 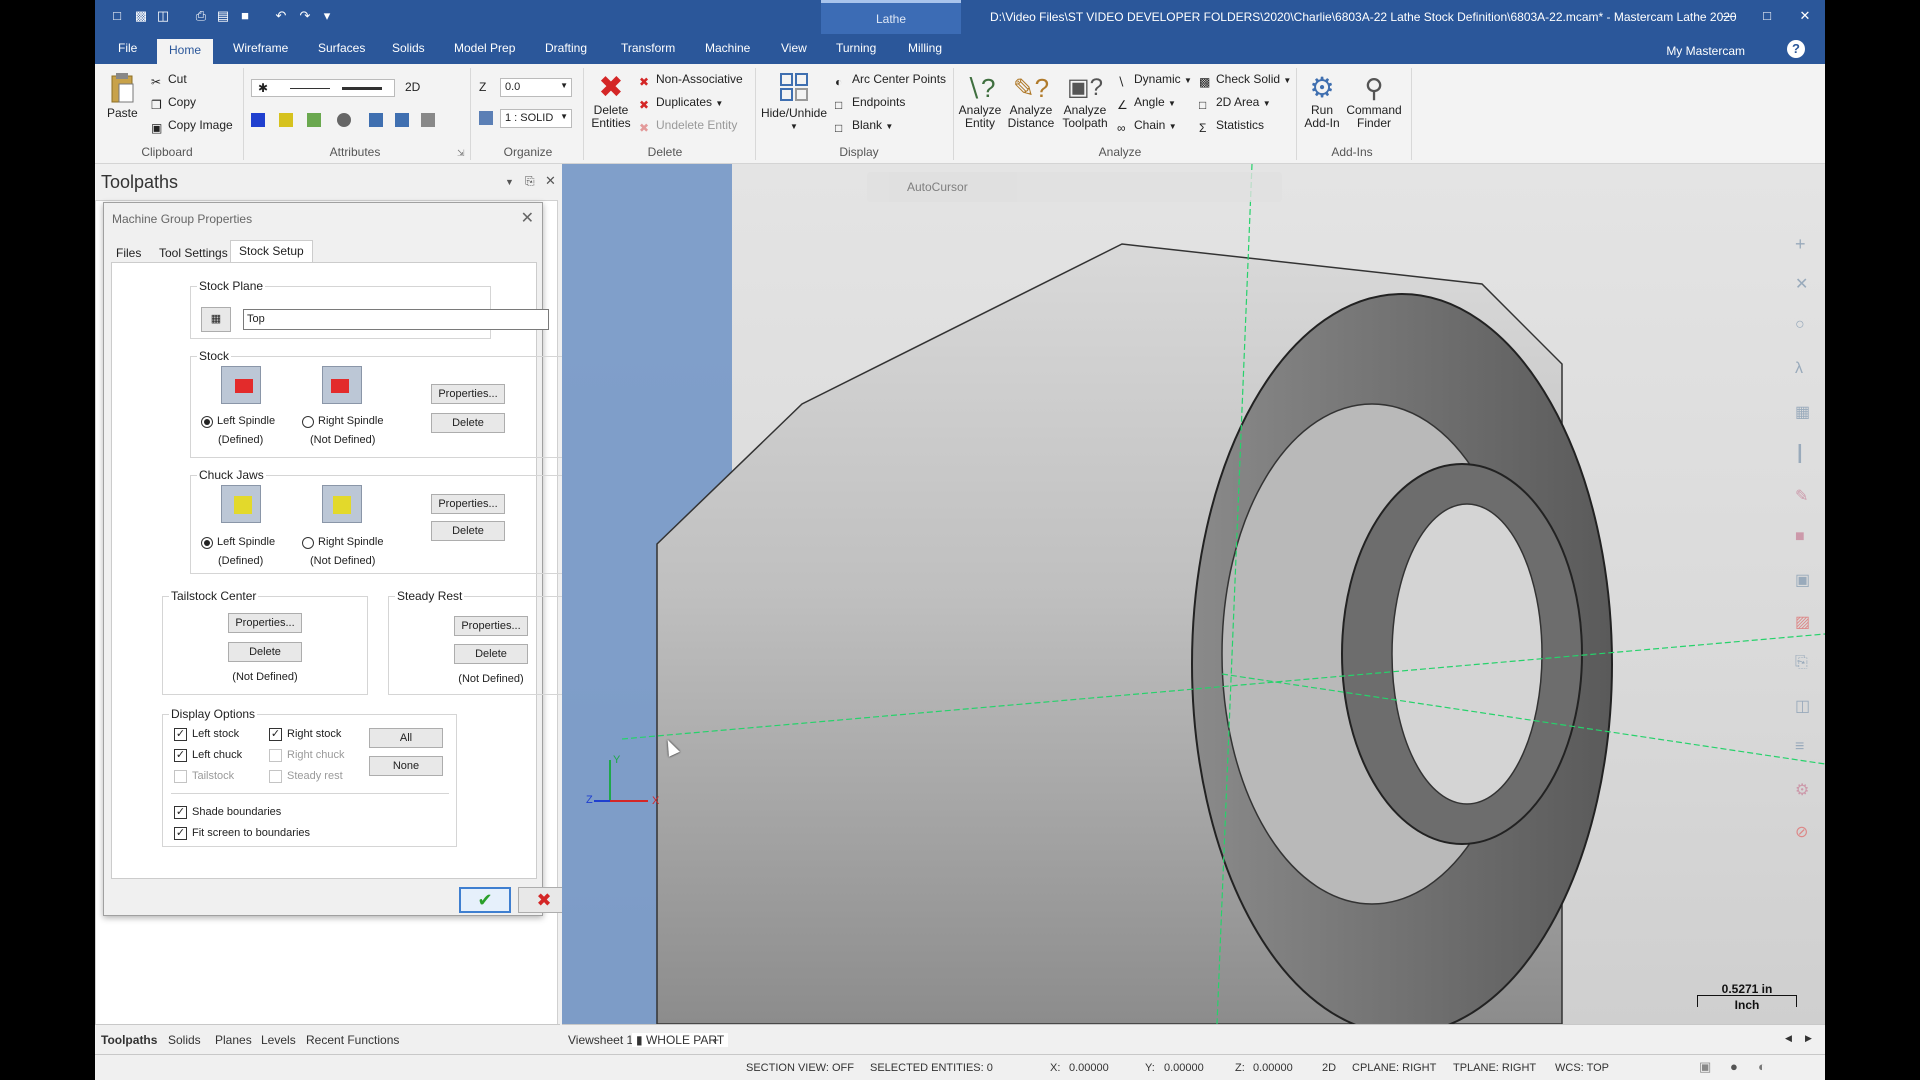 What do you see at coordinates (1235, 103) in the screenshot?
I see `area-2d-button: □ 2D Area ▼` at bounding box center [1235, 103].